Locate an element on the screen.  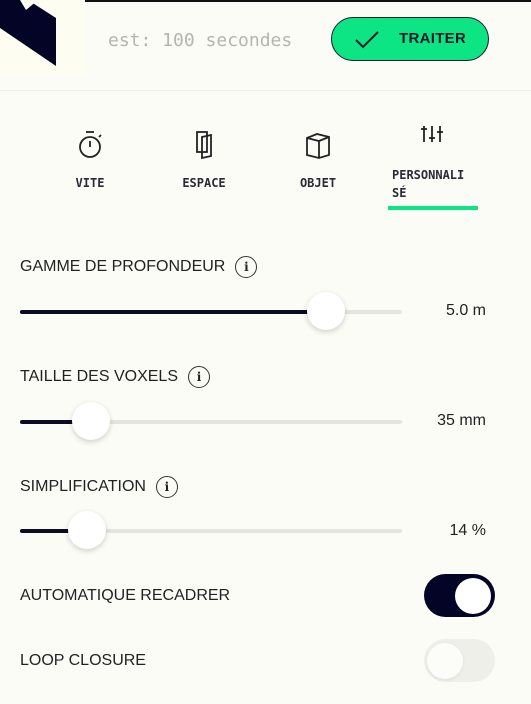
voxel-size-slider is located at coordinates (211, 421).